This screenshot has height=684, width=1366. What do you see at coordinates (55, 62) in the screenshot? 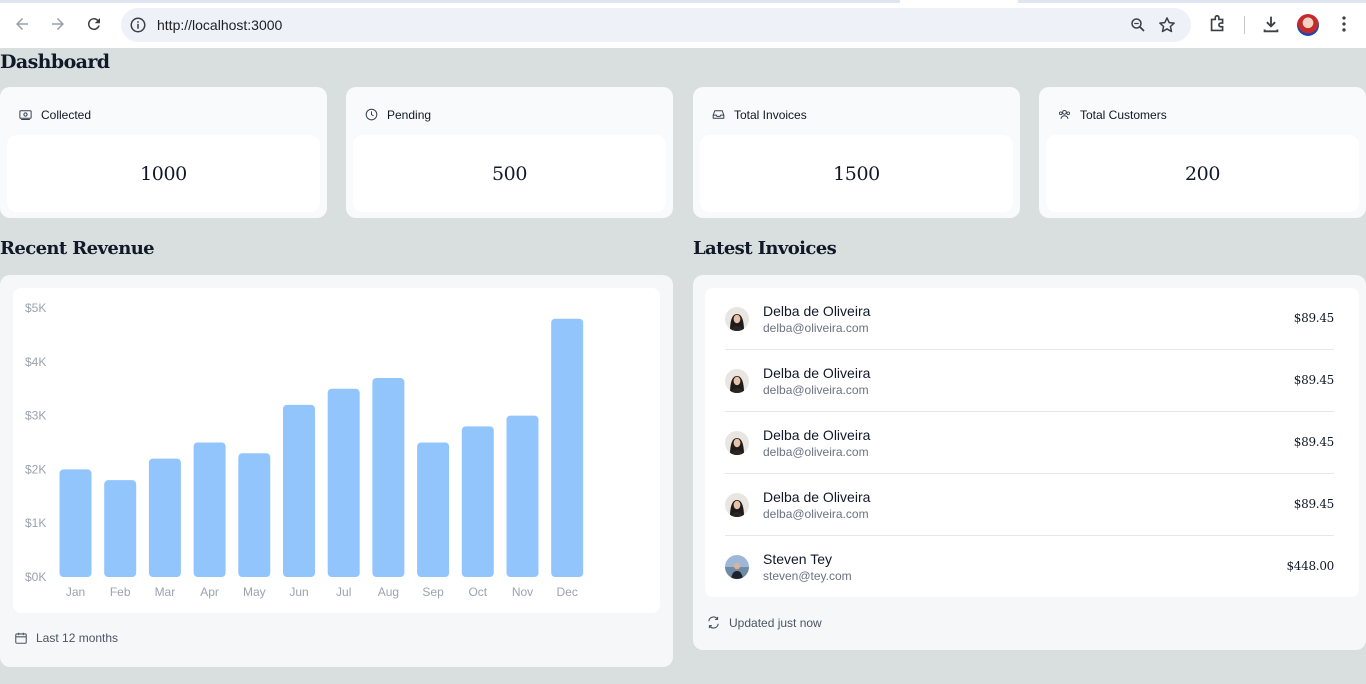
I see `page-title: Dashboard` at bounding box center [55, 62].